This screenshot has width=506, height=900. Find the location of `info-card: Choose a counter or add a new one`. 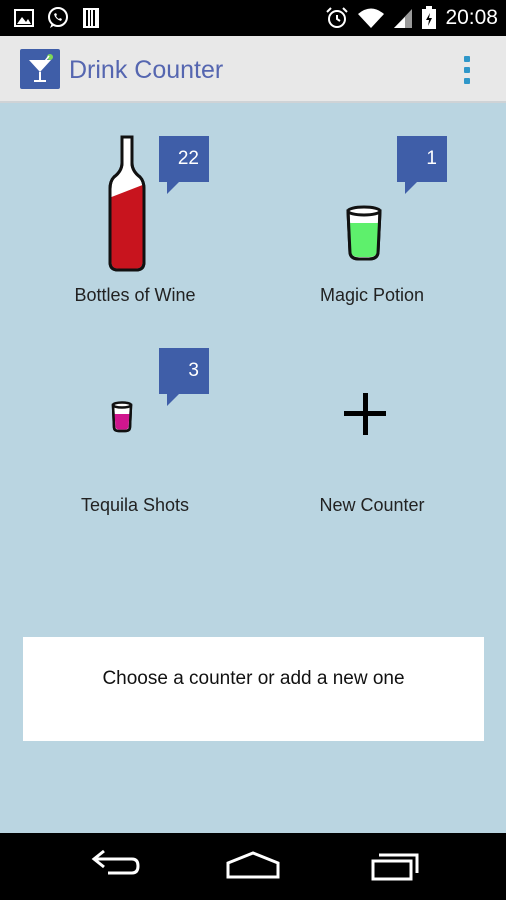

info-card: Choose a counter or add a new one is located at coordinates (253, 689).